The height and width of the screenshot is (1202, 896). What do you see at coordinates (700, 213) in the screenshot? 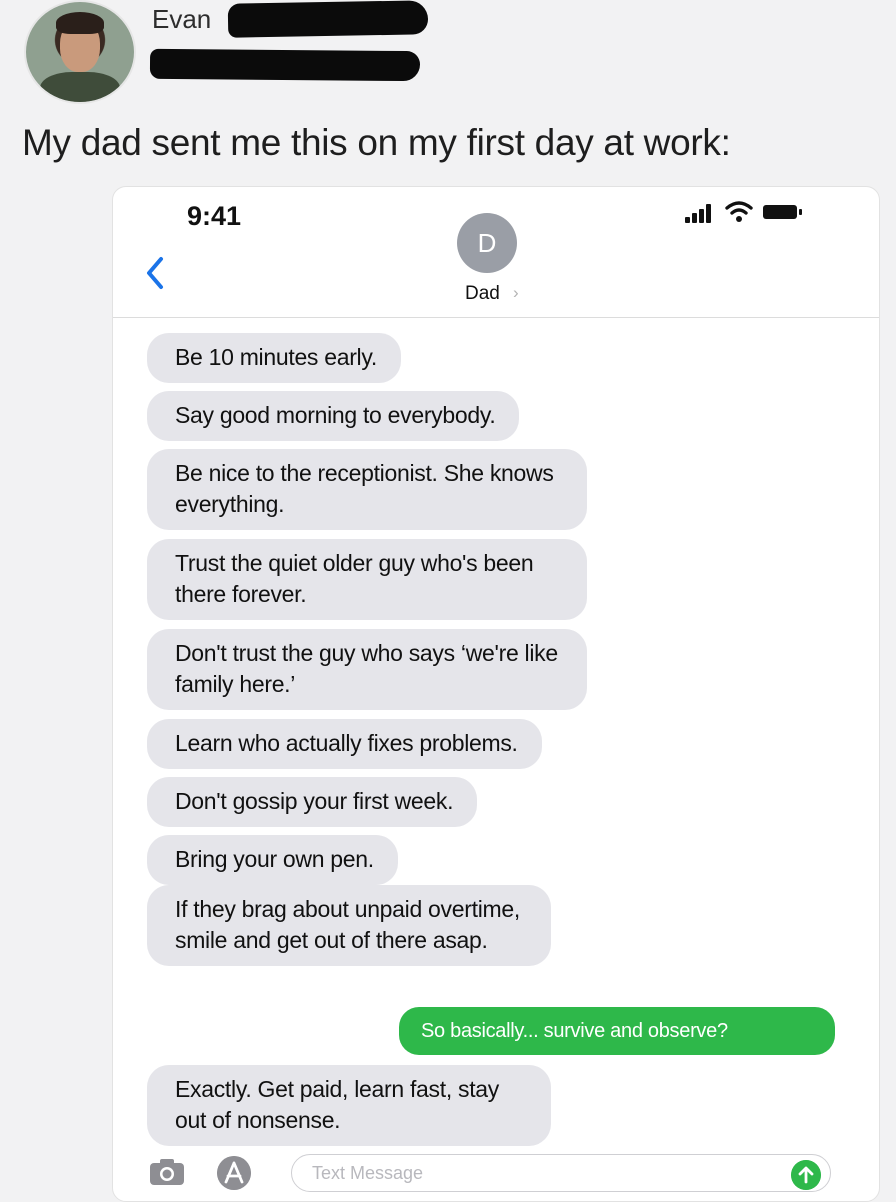
I see `signal-icon` at bounding box center [700, 213].